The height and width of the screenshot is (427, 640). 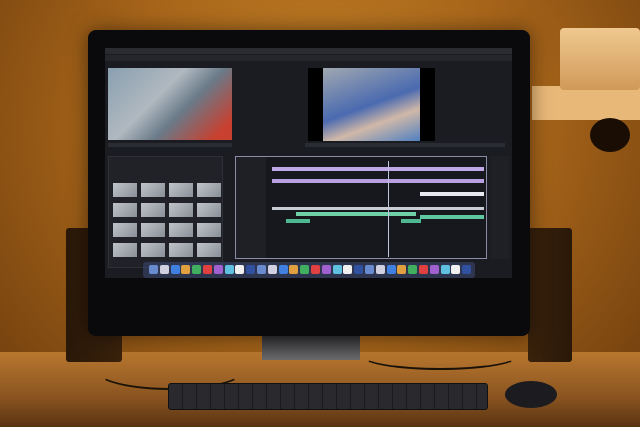 I want to click on source-transport-controls, so click(x=170, y=145).